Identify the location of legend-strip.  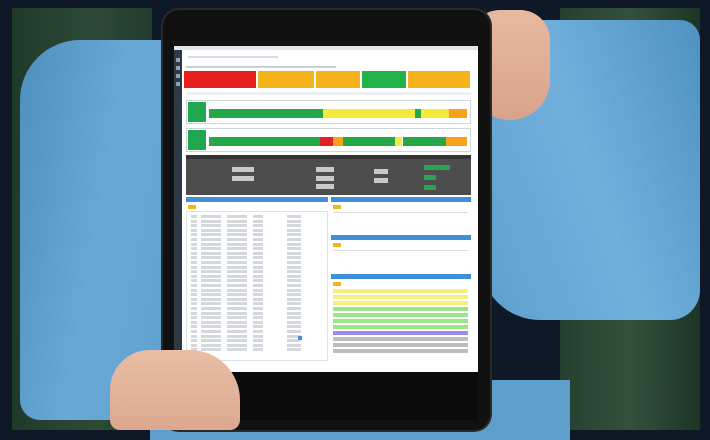
(328, 93).